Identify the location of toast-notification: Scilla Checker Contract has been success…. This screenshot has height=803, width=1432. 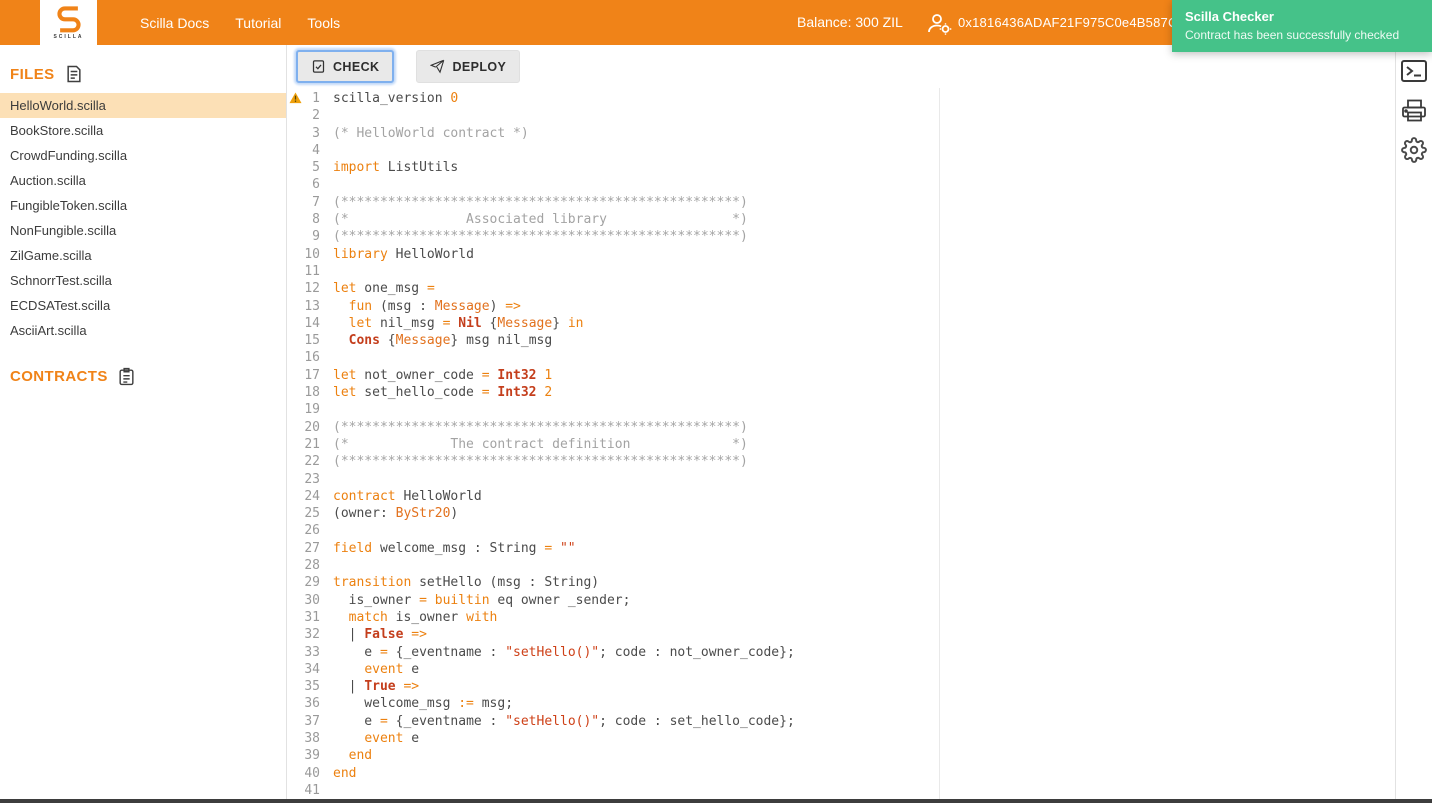
(1302, 26).